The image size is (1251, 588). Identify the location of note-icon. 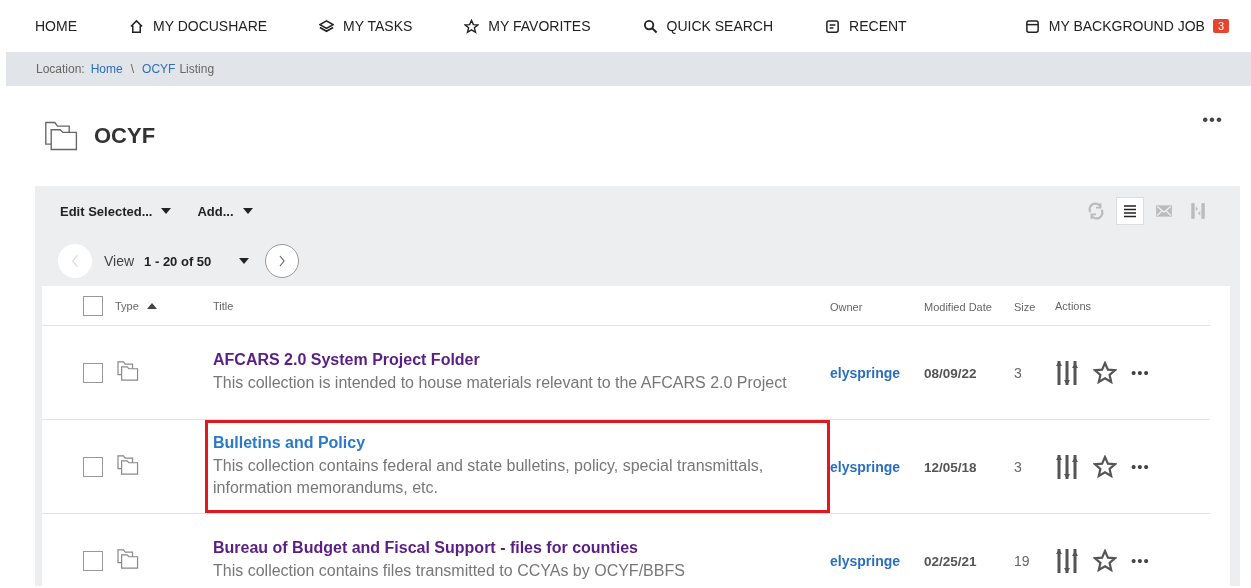
(833, 26).